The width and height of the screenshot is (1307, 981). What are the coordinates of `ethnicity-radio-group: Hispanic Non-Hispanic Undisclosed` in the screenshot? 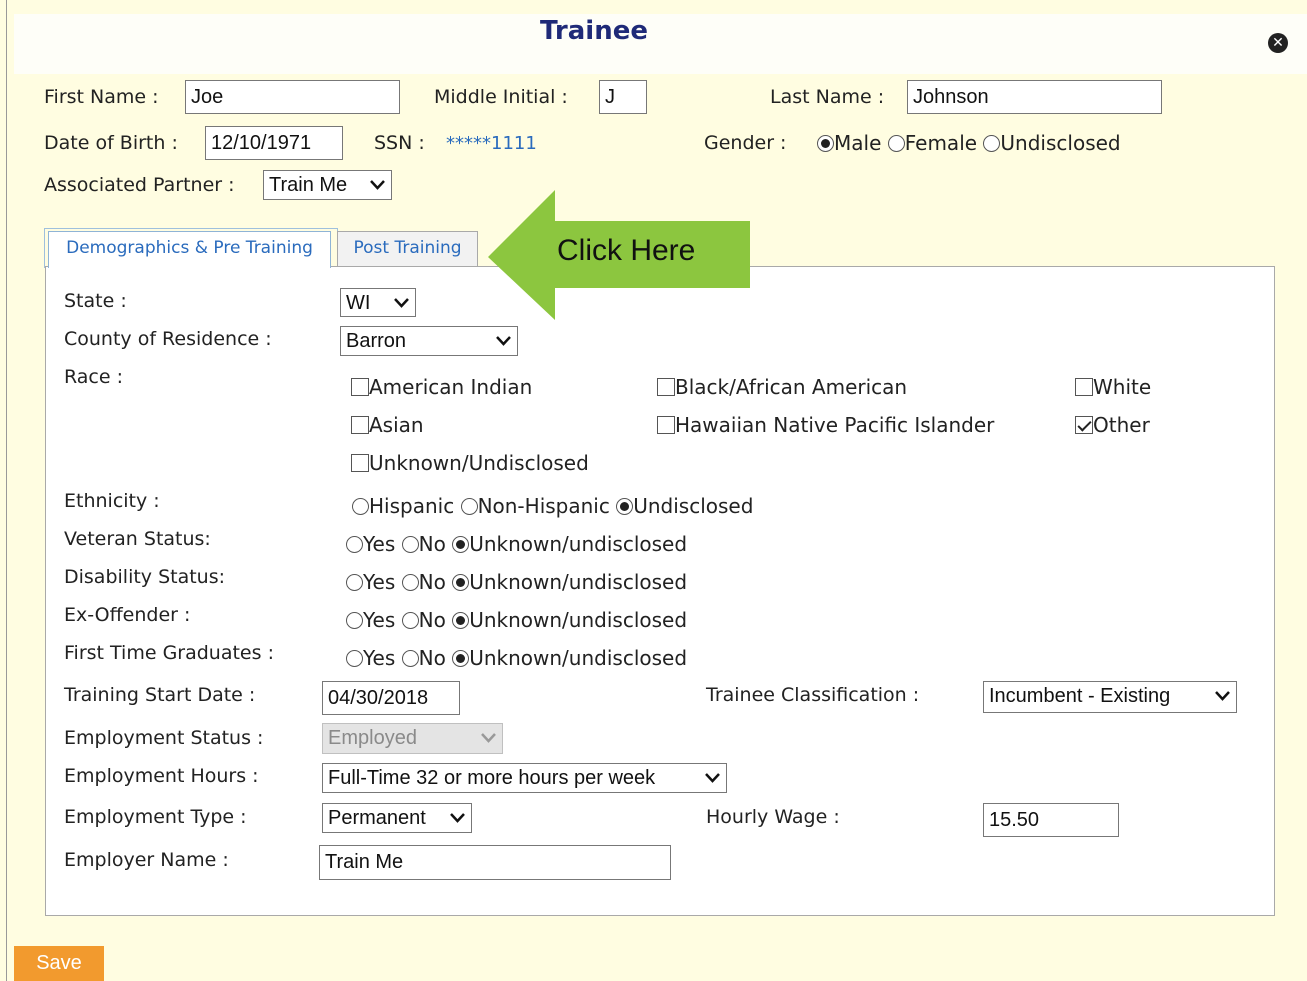 It's located at (552, 506).